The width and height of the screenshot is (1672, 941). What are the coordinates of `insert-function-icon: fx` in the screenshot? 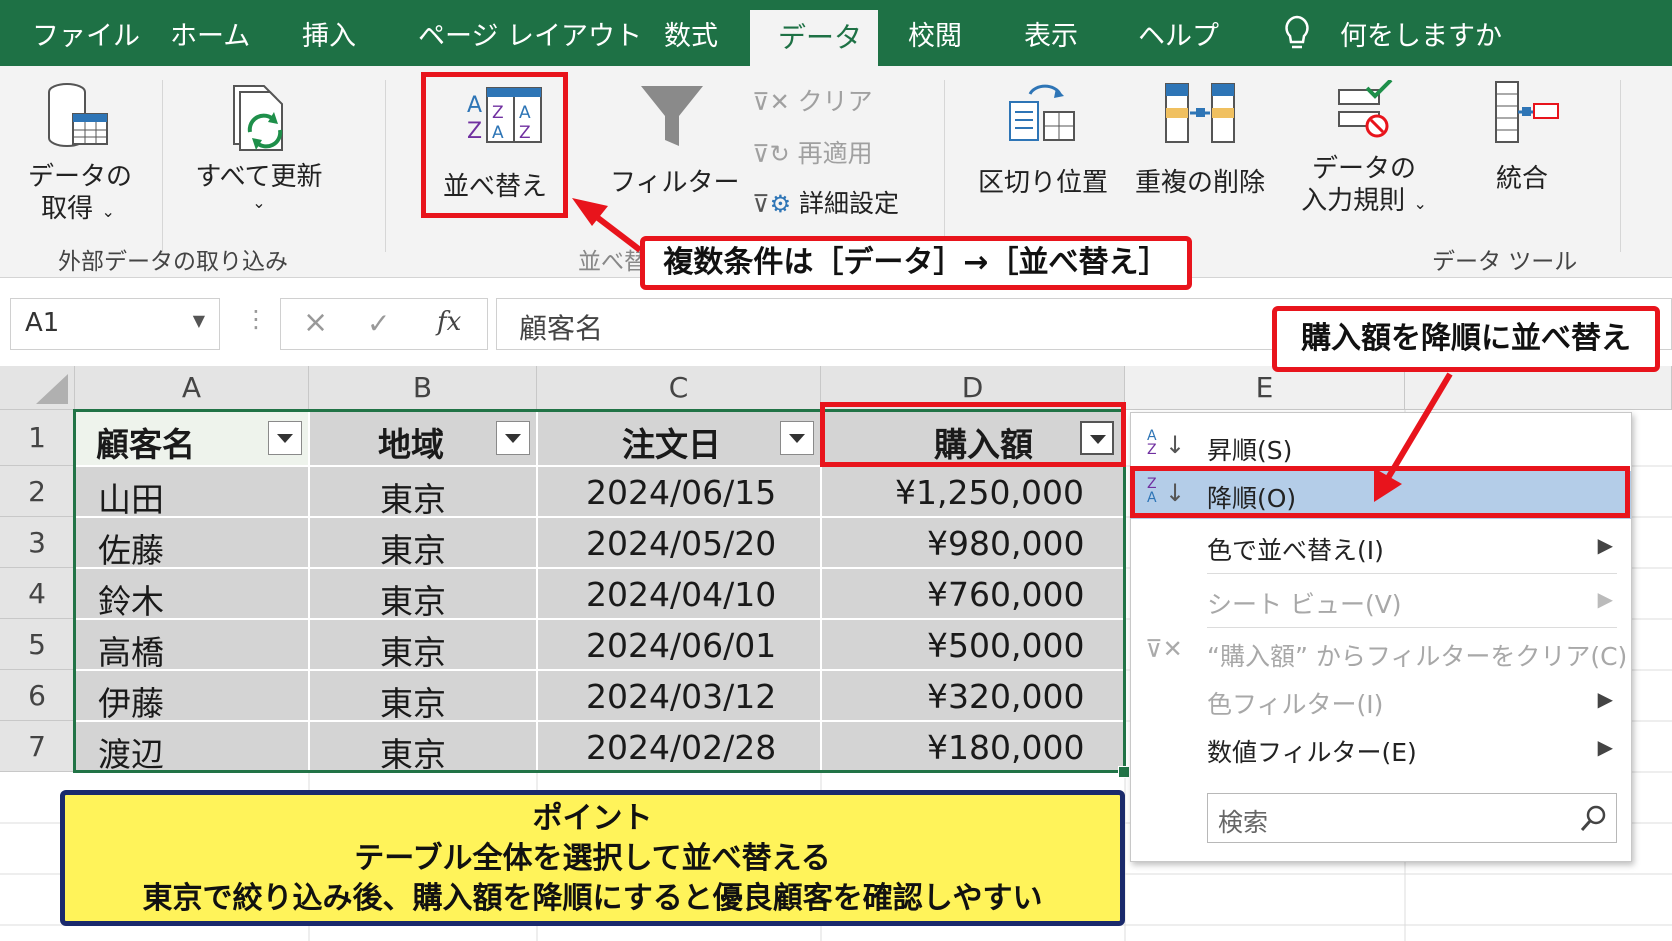 It's located at (449, 322).